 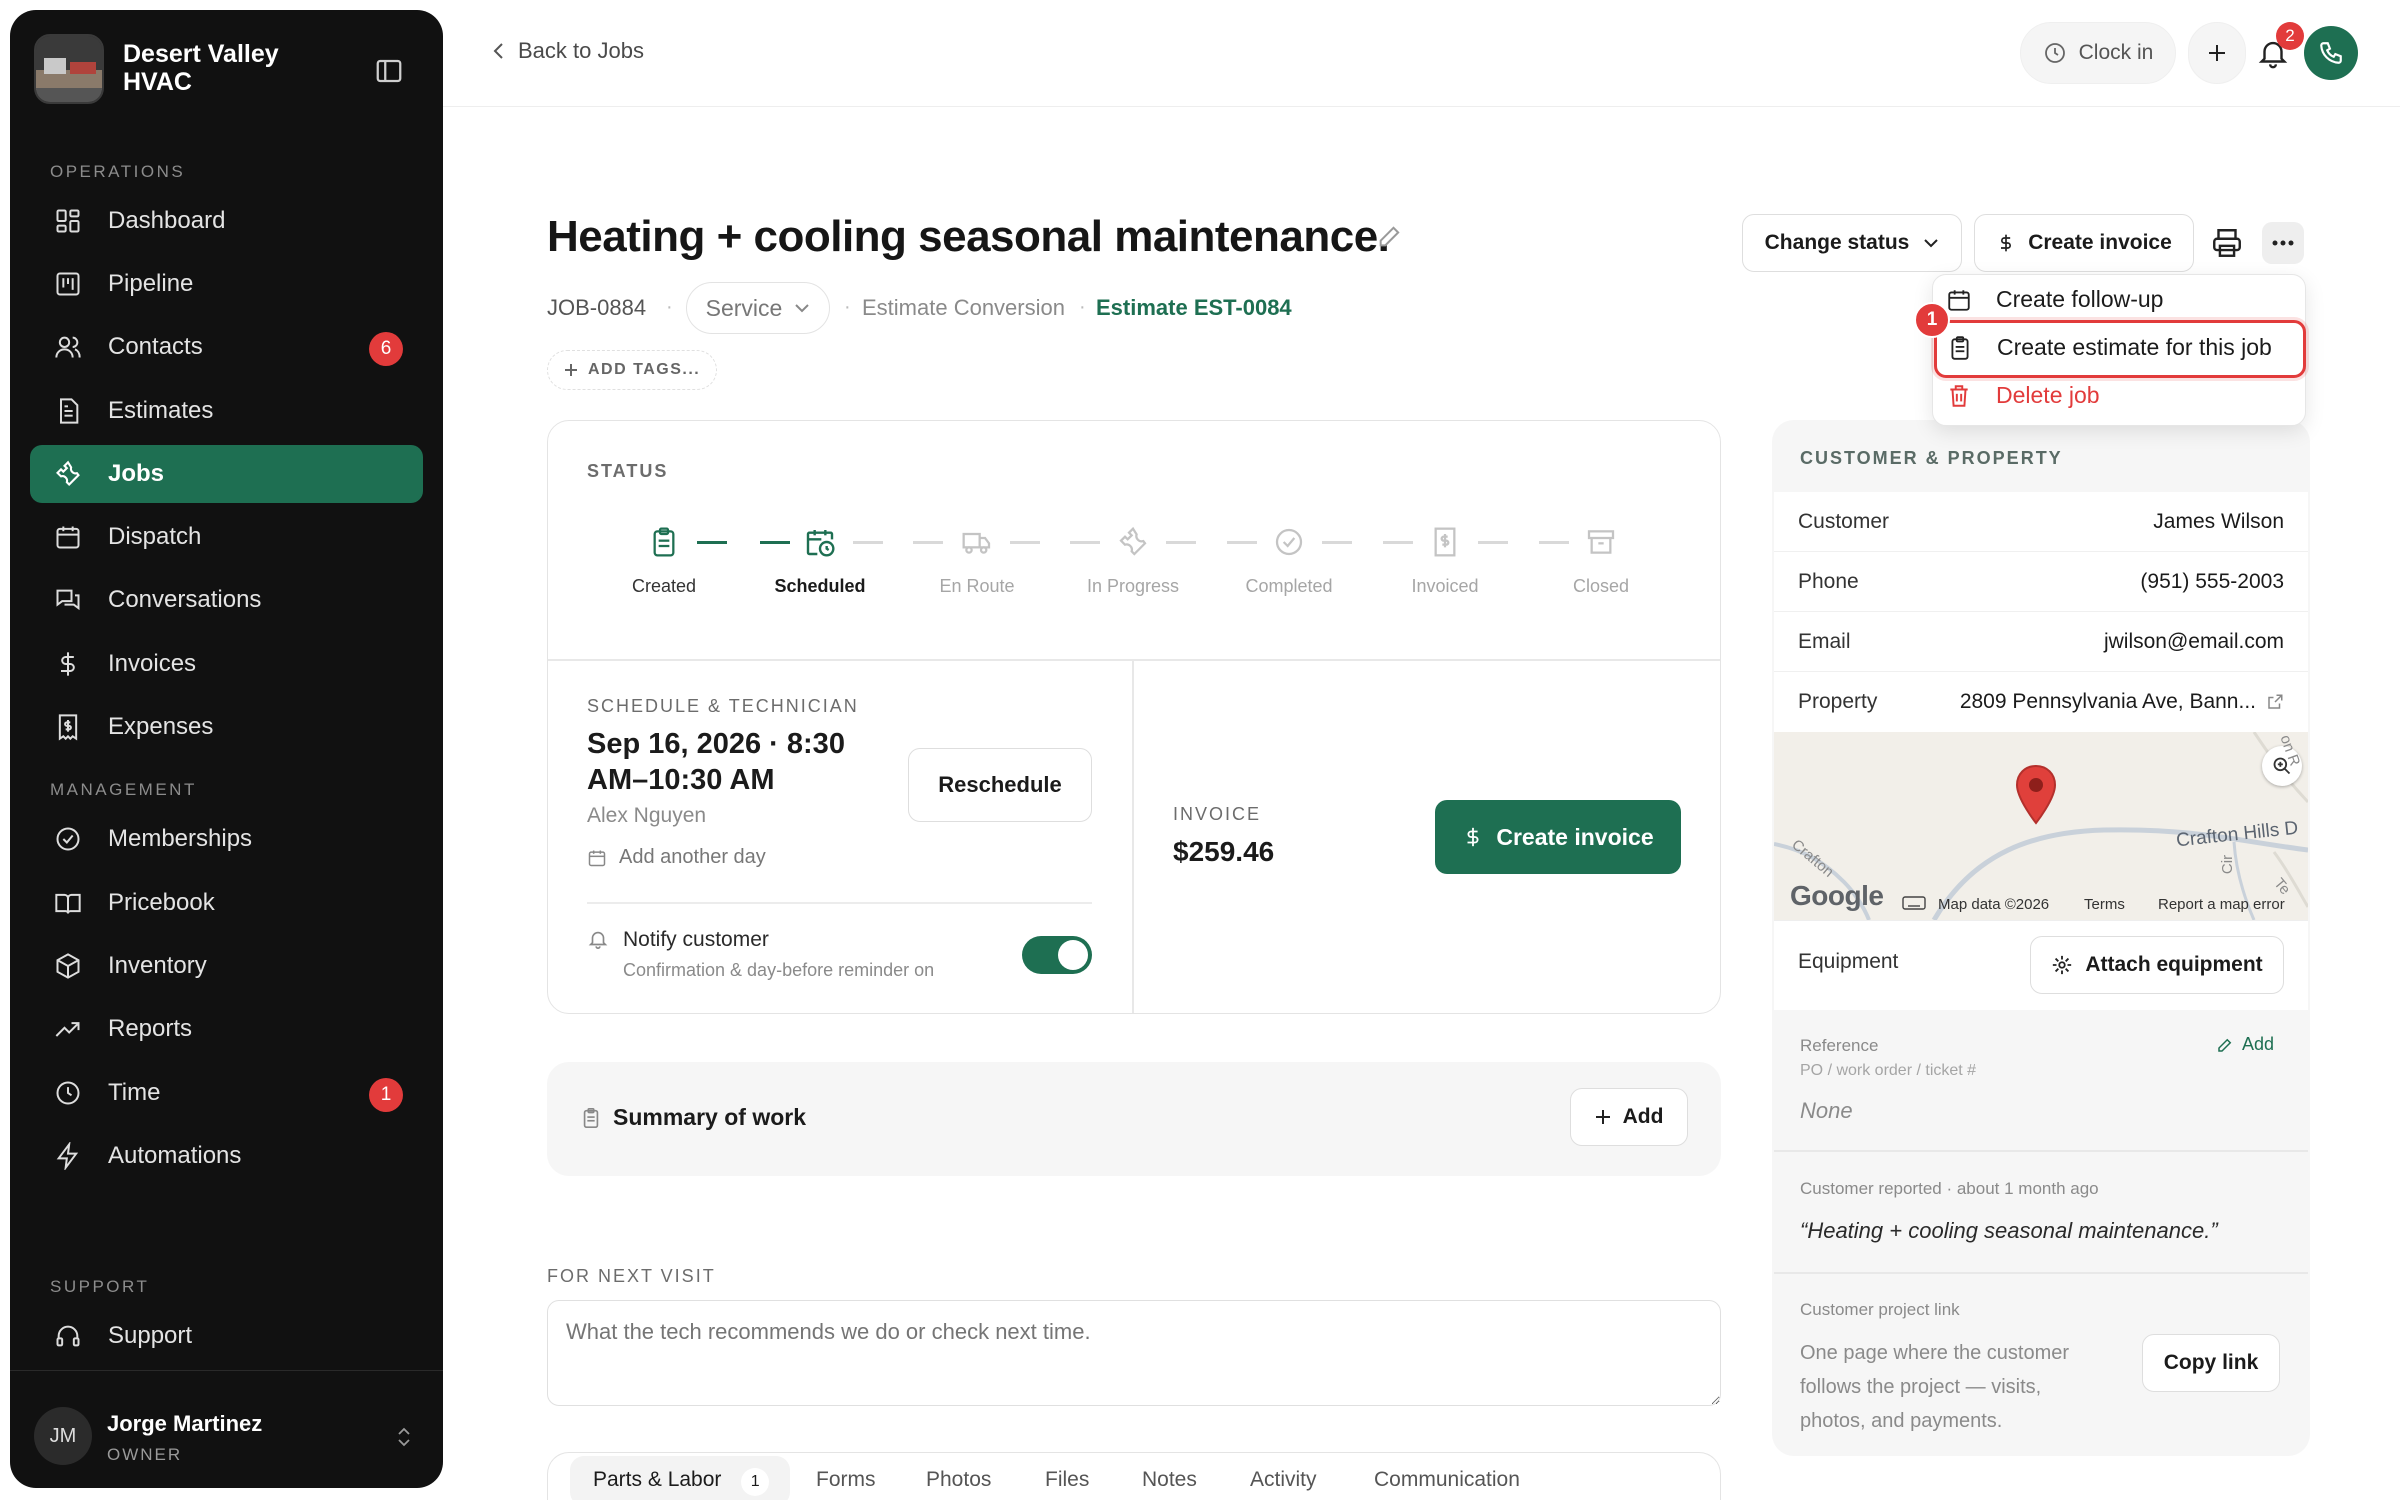 I want to click on map-report-link: Report a map error, so click(x=2221, y=904).